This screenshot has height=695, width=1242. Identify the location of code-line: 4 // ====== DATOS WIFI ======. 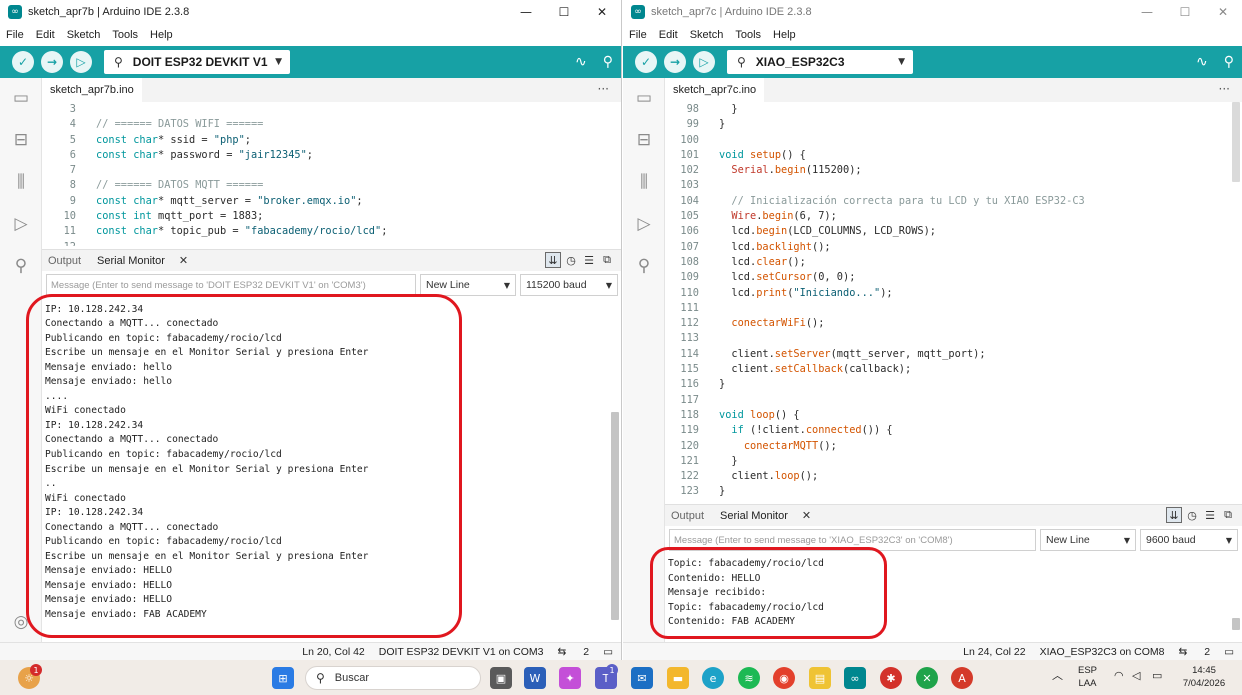
(331, 124).